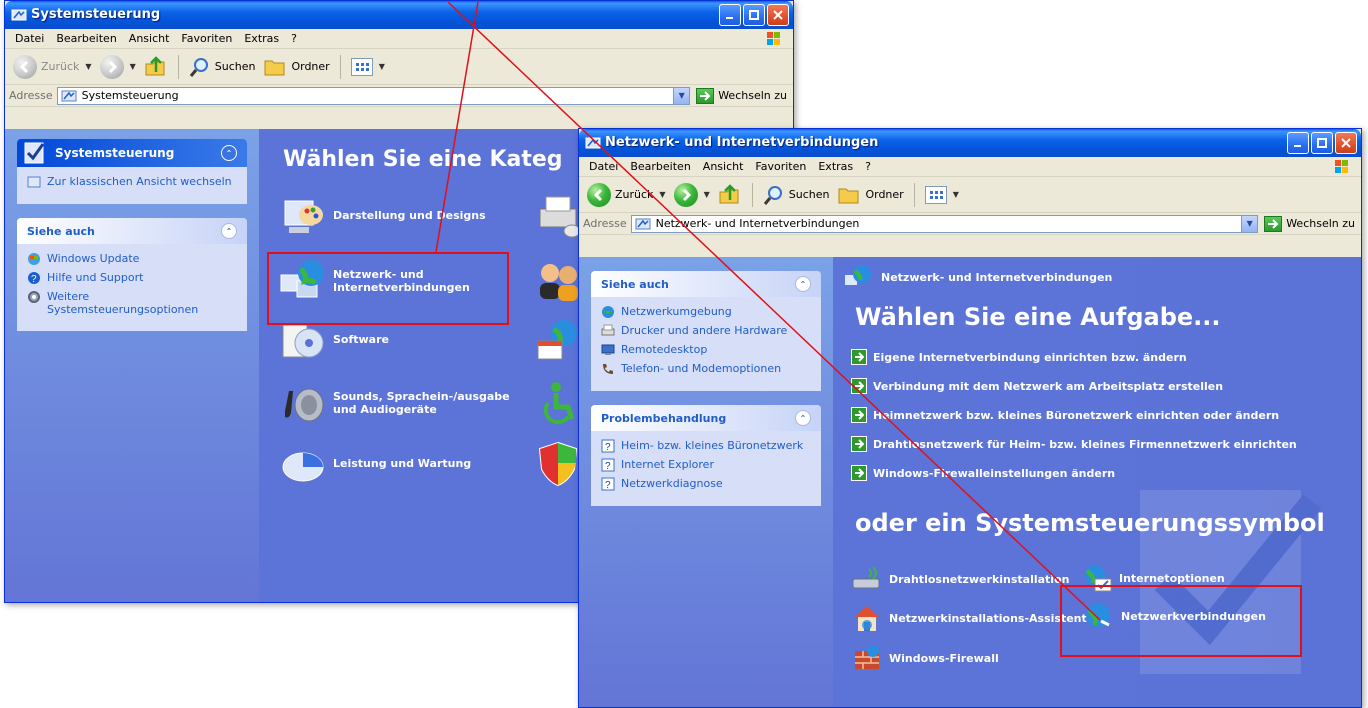  I want to click on windows-update-link: Windows Update, so click(132, 259).